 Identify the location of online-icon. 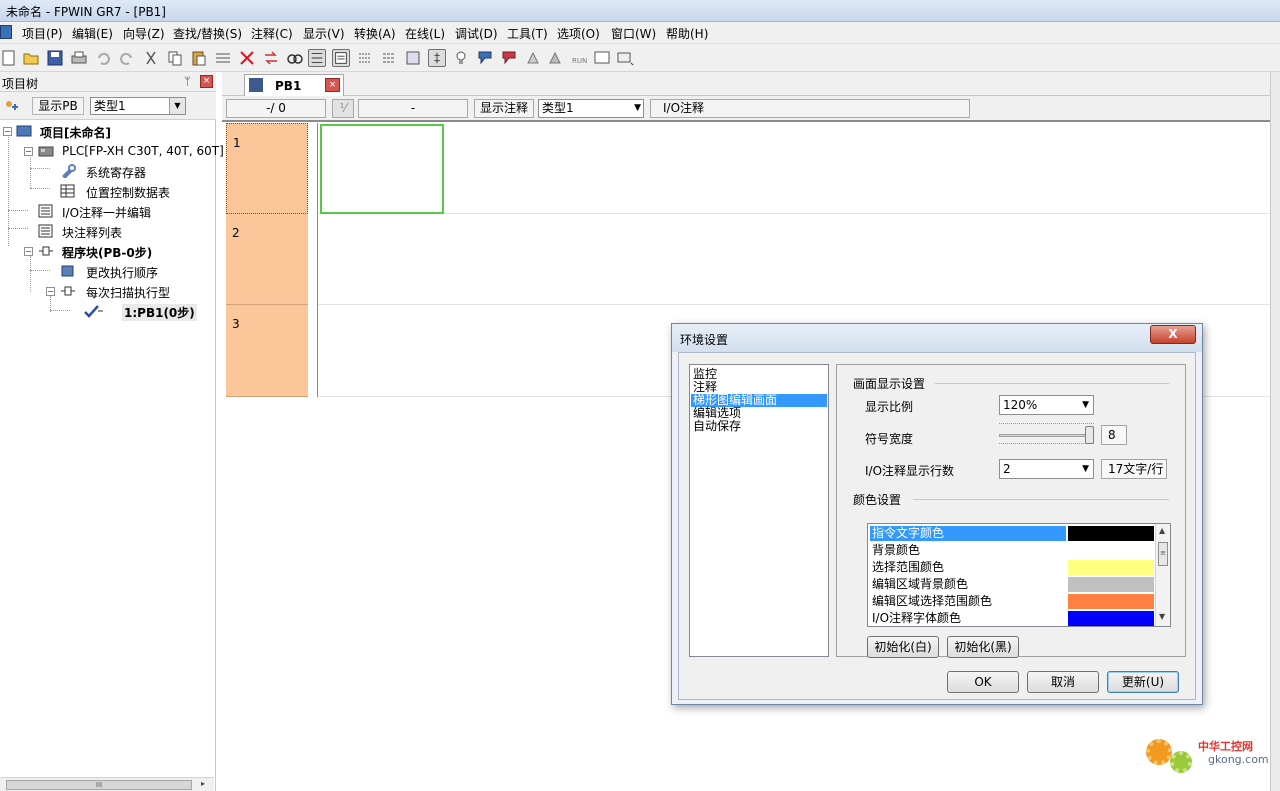
(437, 58).